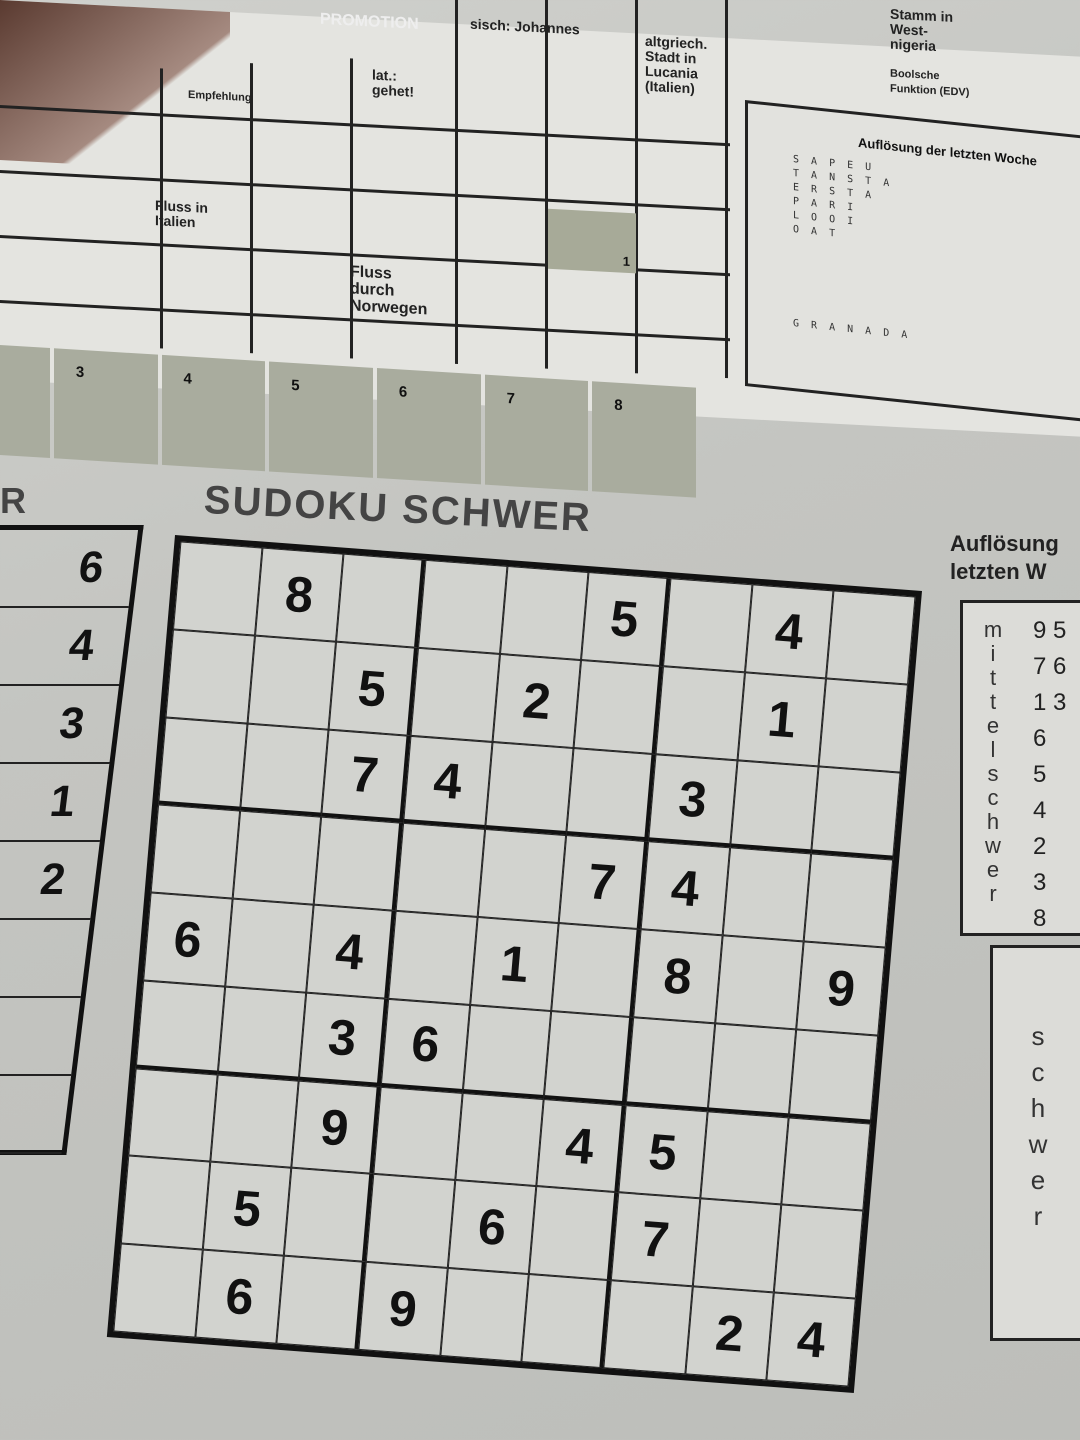  Describe the element at coordinates (693, 800) in the screenshot. I see `sudoku-given-cell: 3` at that location.